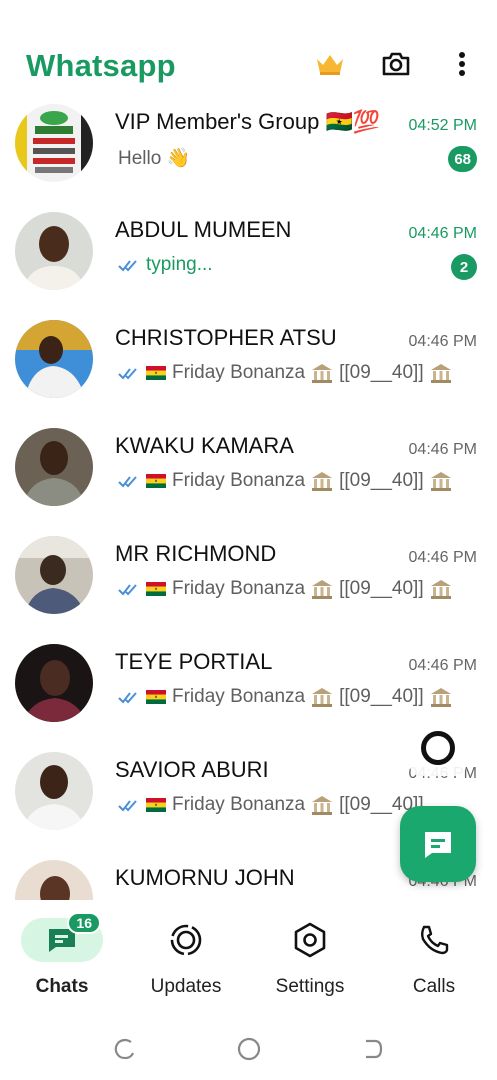 This screenshot has width=497, height=1080. Describe the element at coordinates (396, 64) in the screenshot. I see `camera-icon` at that location.